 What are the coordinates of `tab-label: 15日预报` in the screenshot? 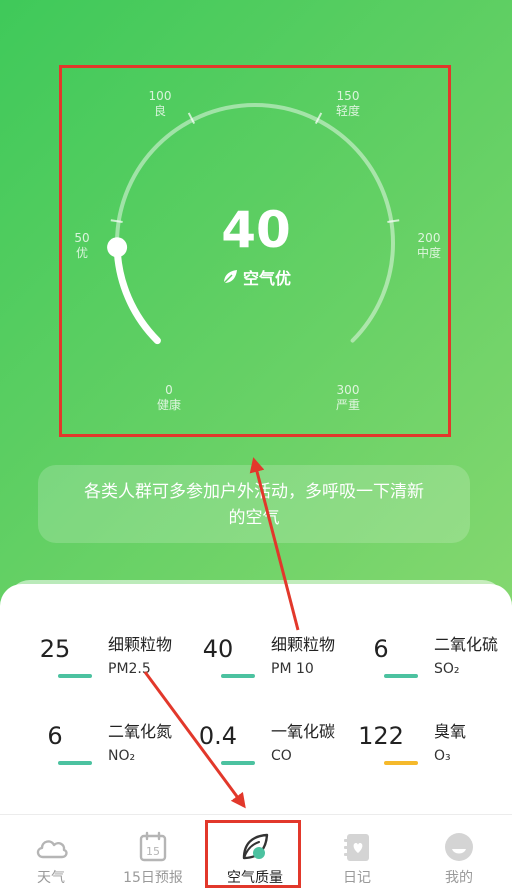 It's located at (153, 878).